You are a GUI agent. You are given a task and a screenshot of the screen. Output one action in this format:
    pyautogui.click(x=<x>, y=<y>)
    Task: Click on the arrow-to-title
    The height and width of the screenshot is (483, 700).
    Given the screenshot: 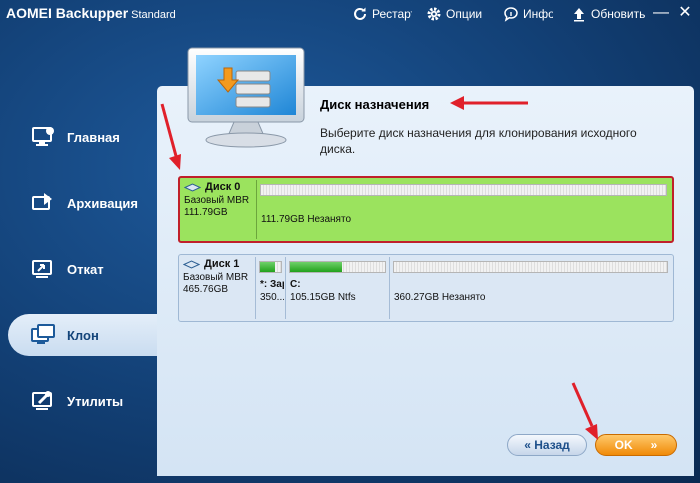 What is the action you would take?
    pyautogui.click(x=489, y=103)
    